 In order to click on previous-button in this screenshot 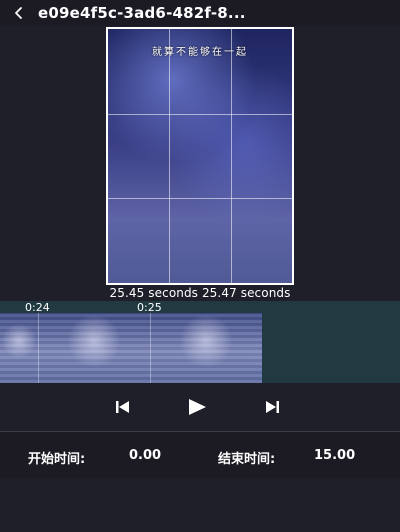, I will do `click(123, 407)`.